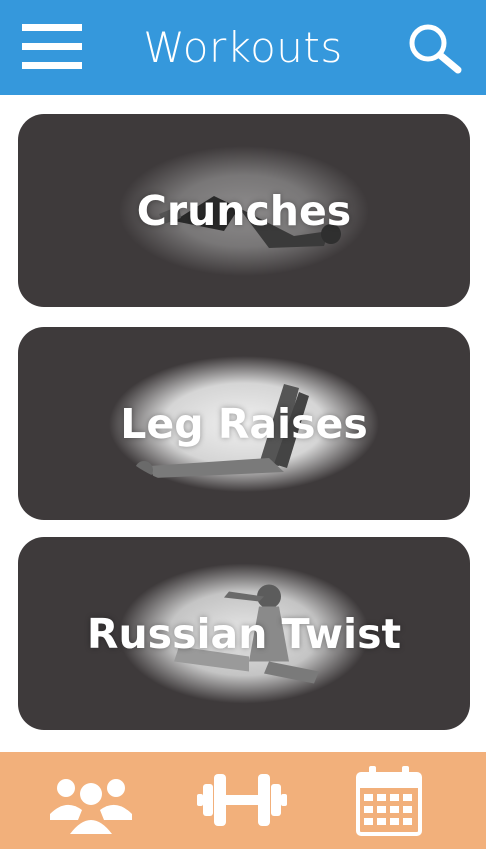 This screenshot has width=486, height=849. I want to click on community-icon, so click(91, 800).